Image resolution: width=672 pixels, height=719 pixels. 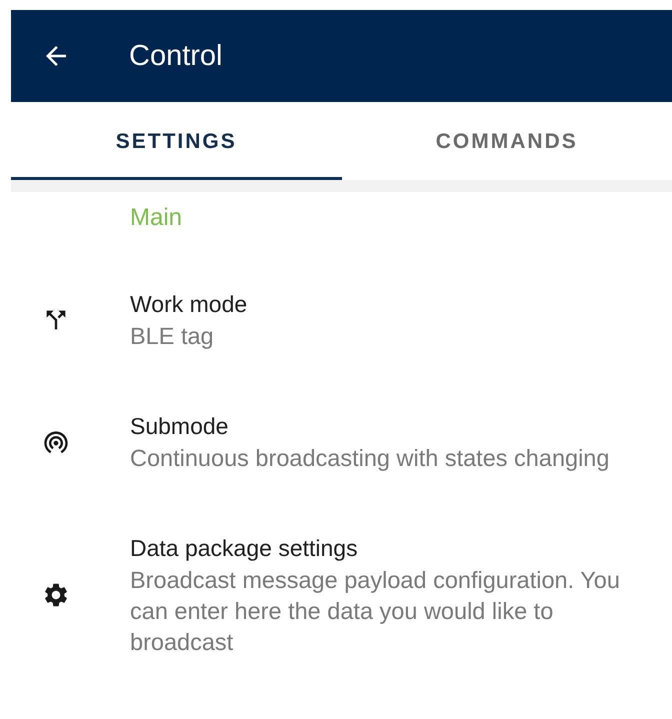 What do you see at coordinates (370, 458) in the screenshot?
I see `setting-description: Continuous broadcasting with states changing` at bounding box center [370, 458].